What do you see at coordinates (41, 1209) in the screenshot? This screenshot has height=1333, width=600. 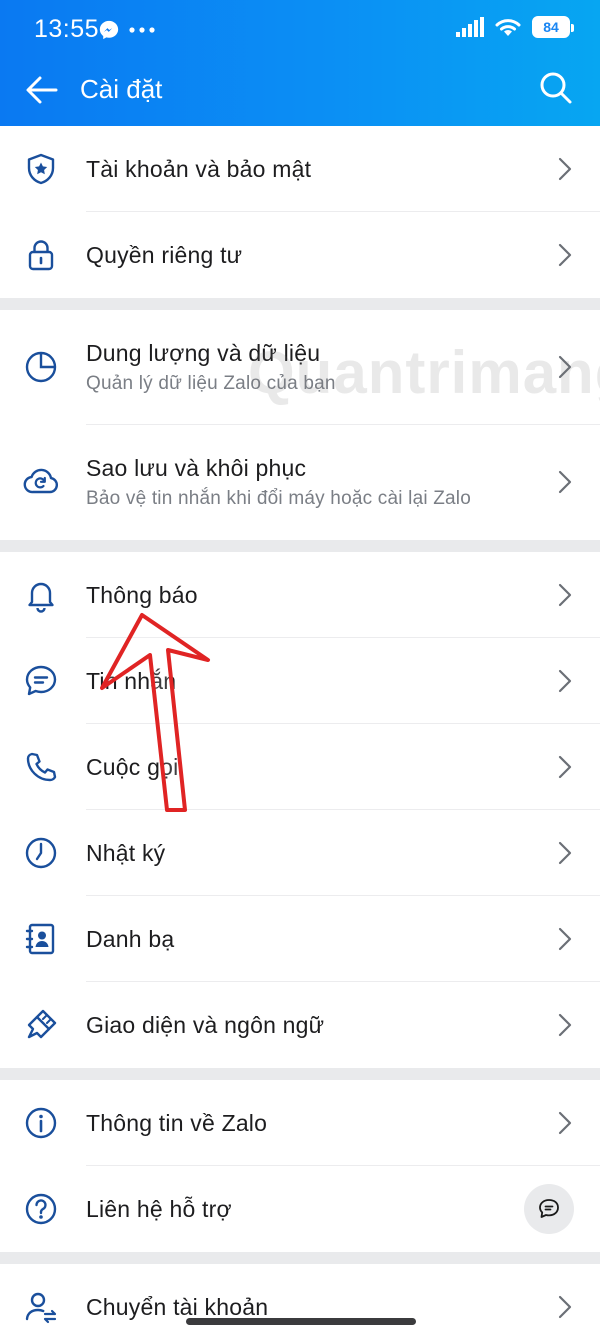 I see `help-icon` at bounding box center [41, 1209].